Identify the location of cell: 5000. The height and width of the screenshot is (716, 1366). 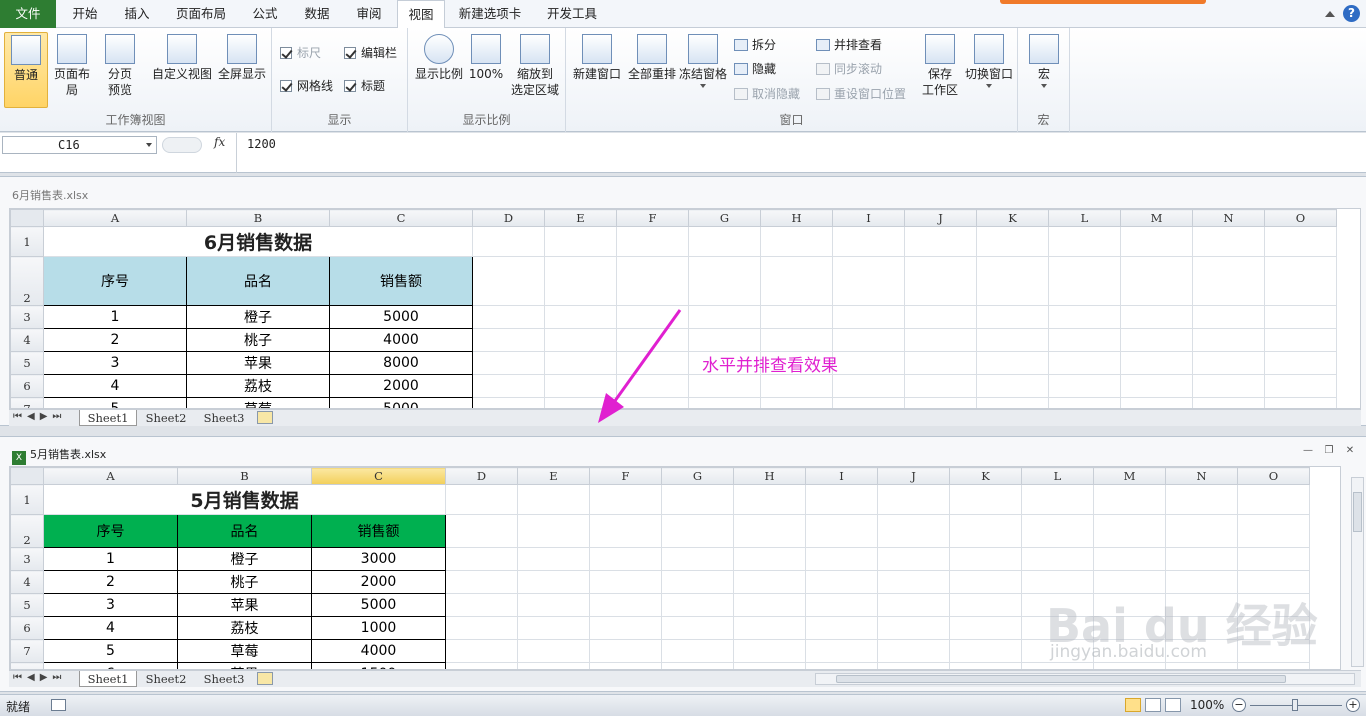
(378, 605).